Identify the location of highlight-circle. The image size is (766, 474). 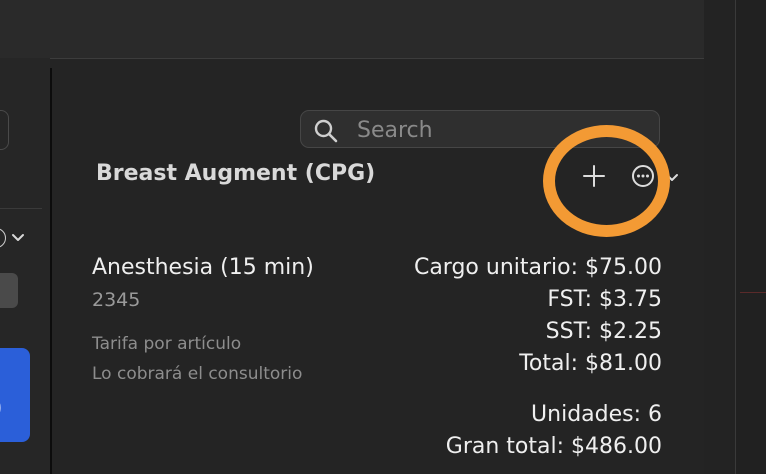
(606, 181).